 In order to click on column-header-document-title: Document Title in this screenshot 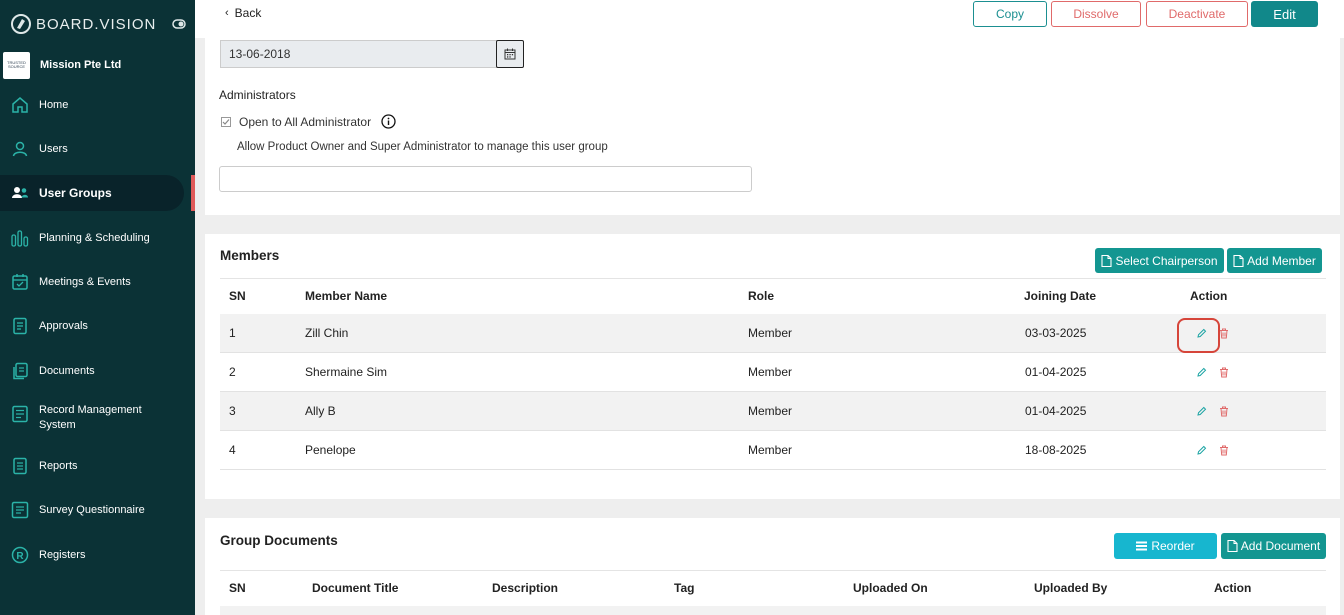, I will do `click(355, 588)`.